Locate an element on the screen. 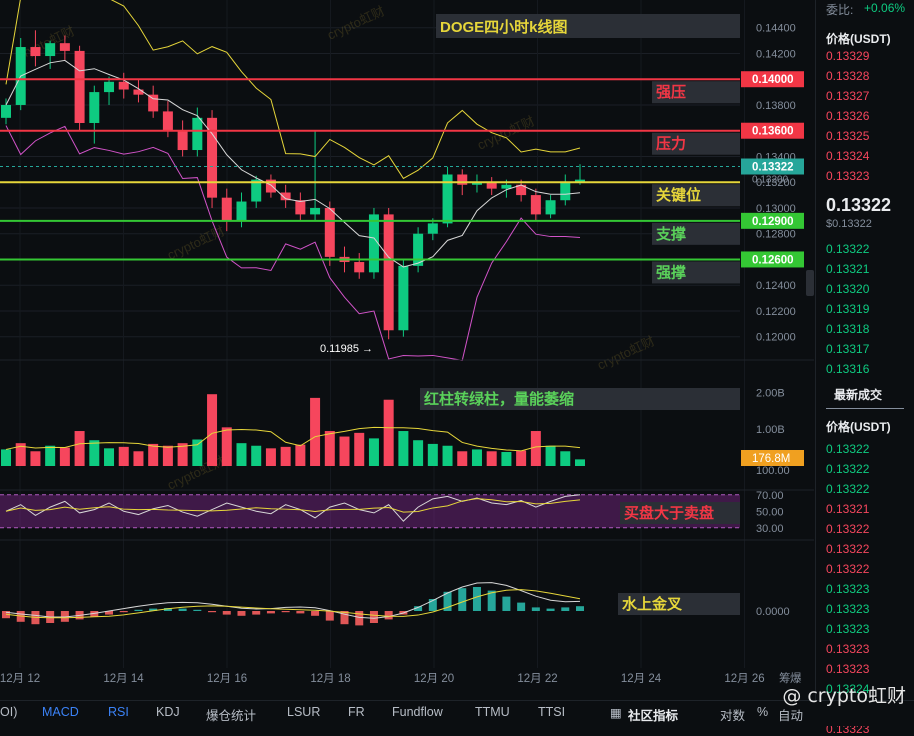  orderbook-bid-row: 0.13322 is located at coordinates (847, 249).